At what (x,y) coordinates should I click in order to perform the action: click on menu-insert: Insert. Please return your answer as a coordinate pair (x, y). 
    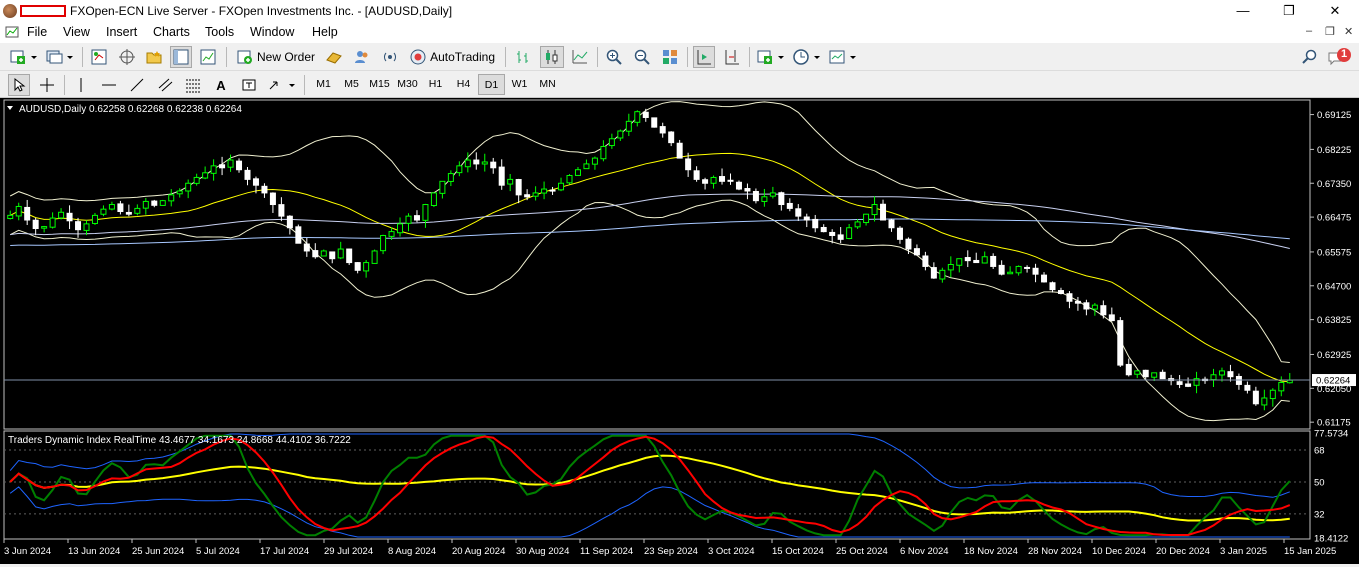
    Looking at the image, I should click on (121, 32).